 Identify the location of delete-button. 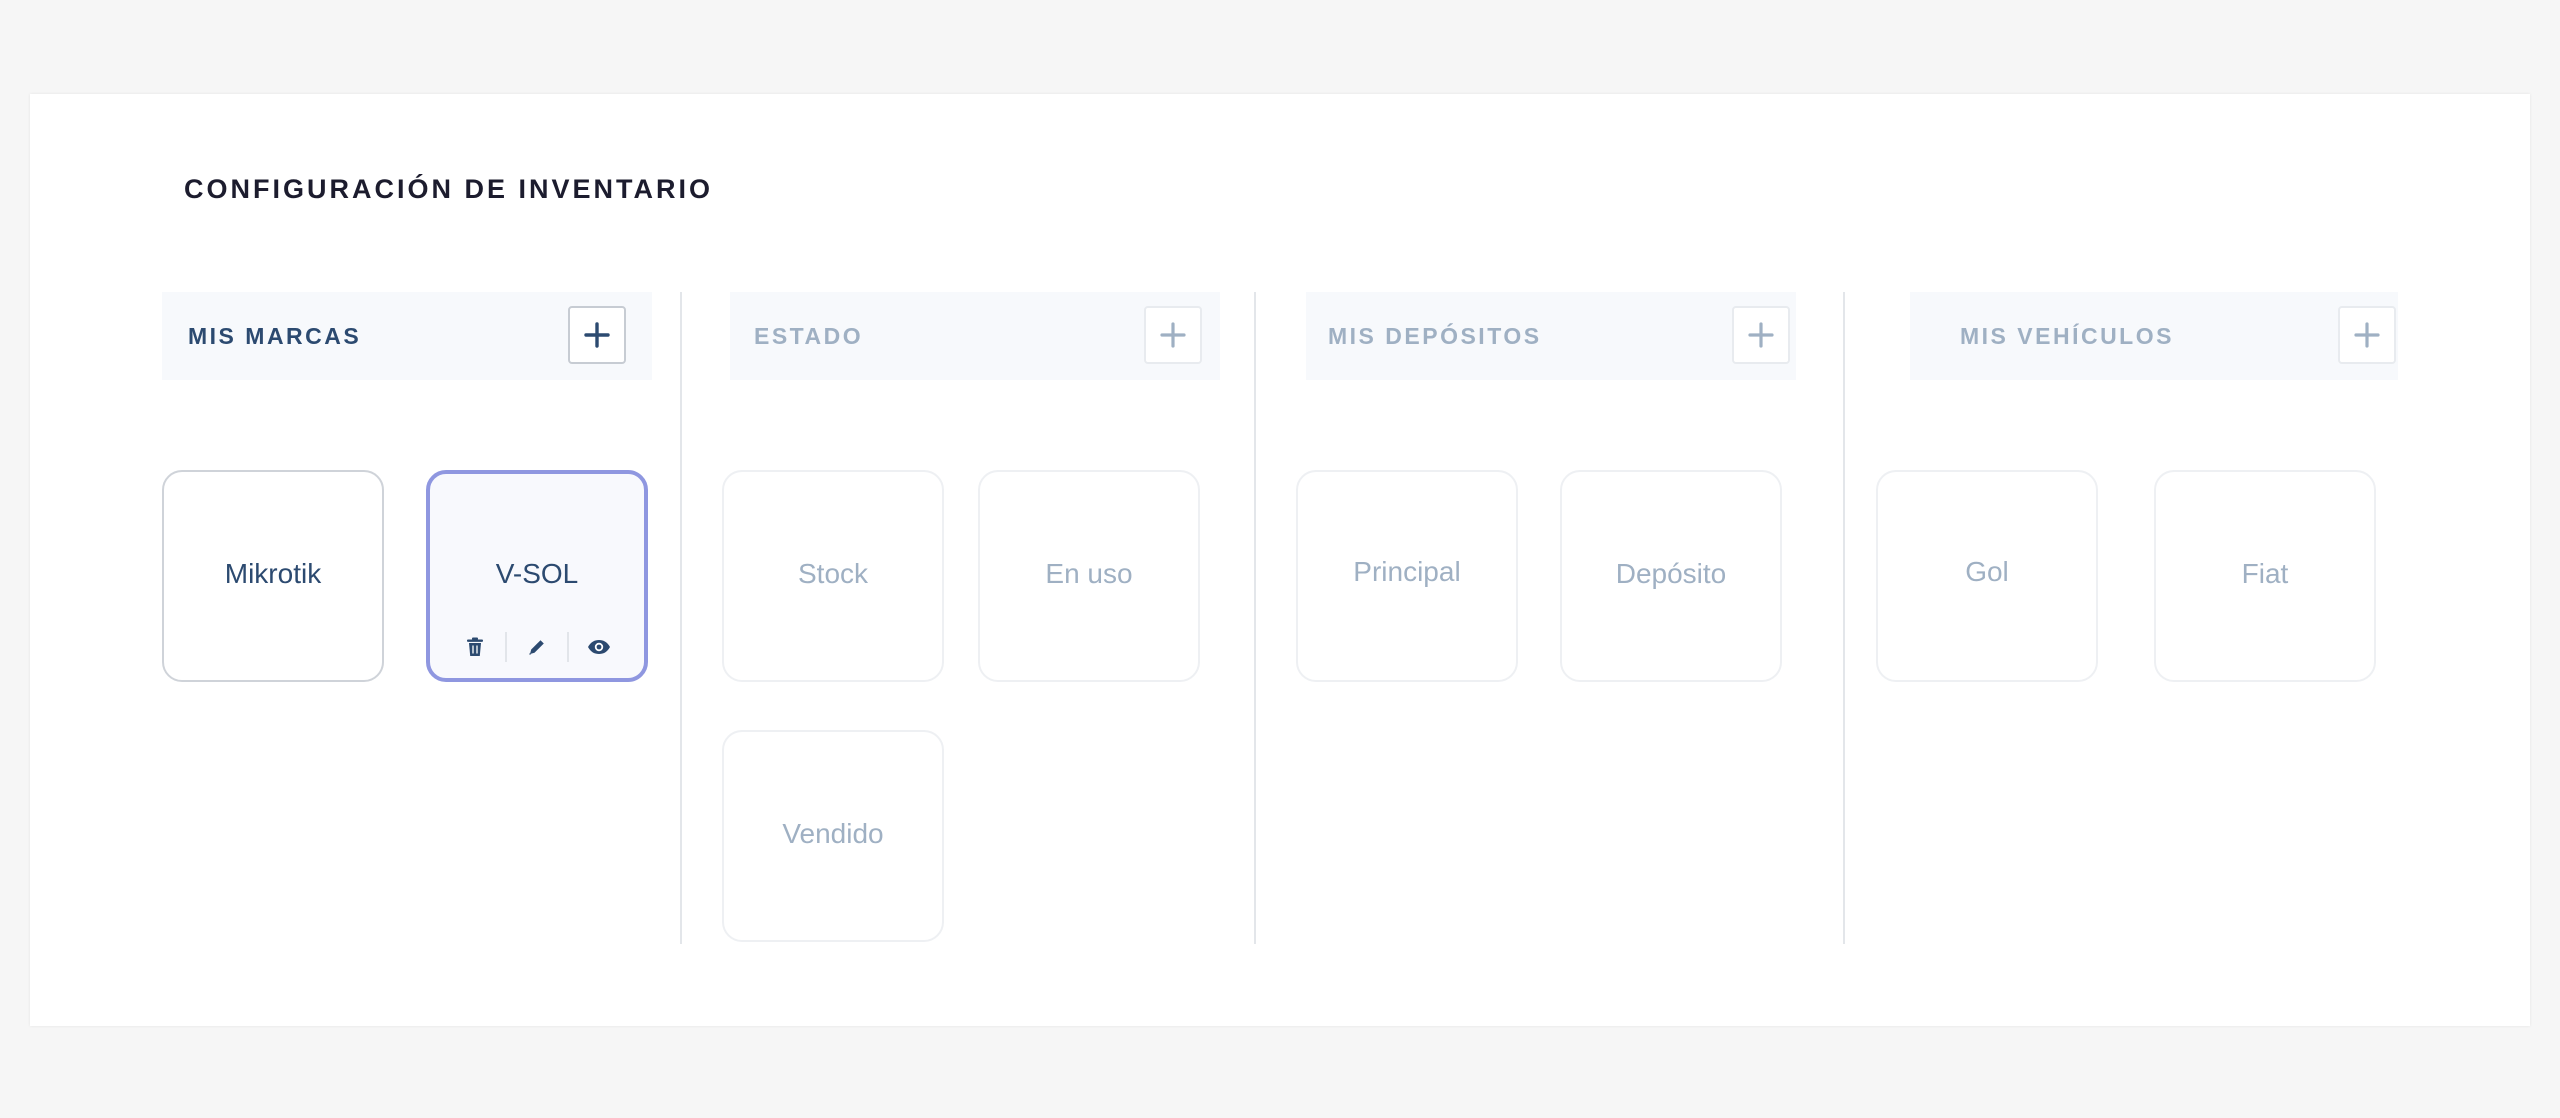
(475, 647).